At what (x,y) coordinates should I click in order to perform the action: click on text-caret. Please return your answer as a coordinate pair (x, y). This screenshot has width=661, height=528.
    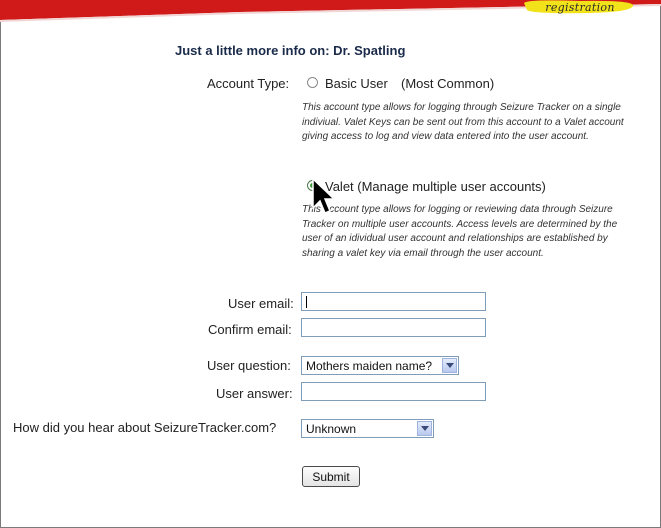
    Looking at the image, I should click on (306, 302).